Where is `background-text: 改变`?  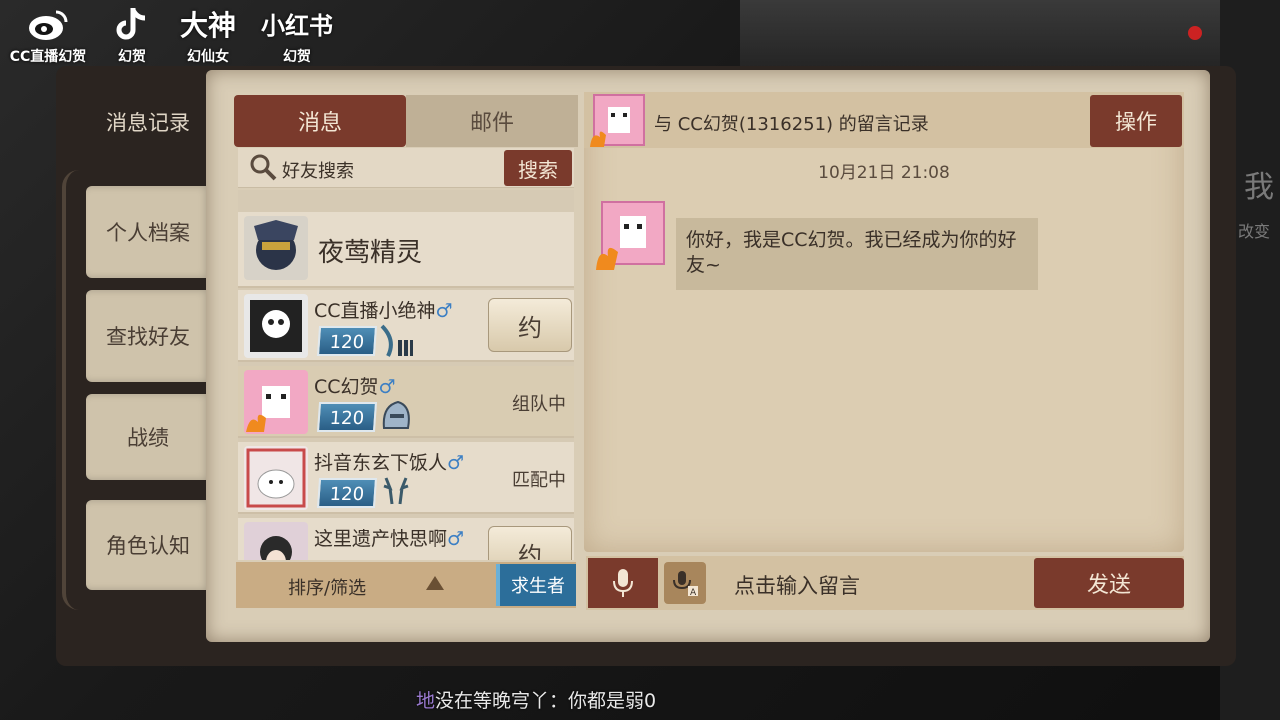
background-text: 改变 is located at coordinates (1253, 231).